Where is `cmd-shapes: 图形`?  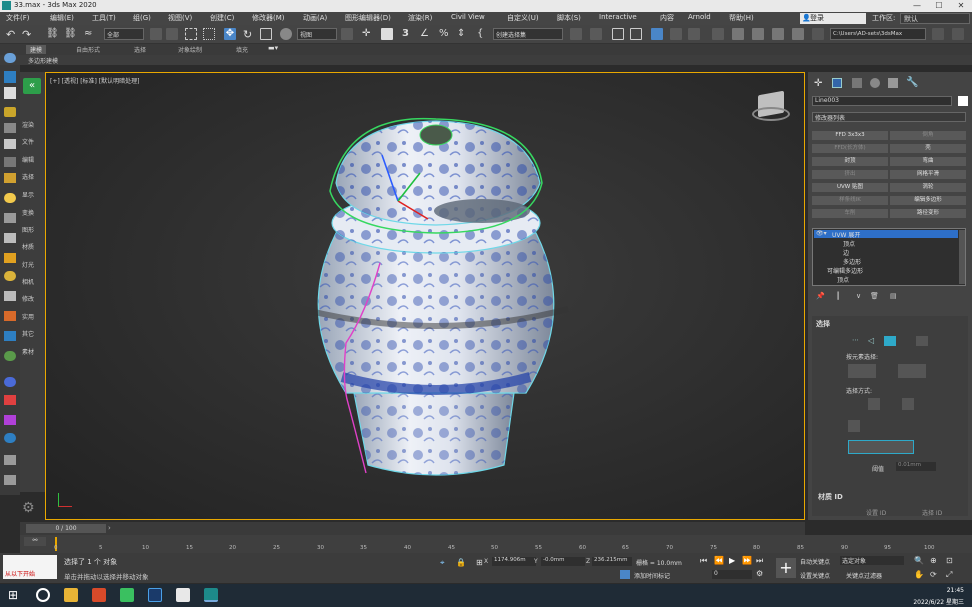 cmd-shapes: 图形 is located at coordinates (28, 229).